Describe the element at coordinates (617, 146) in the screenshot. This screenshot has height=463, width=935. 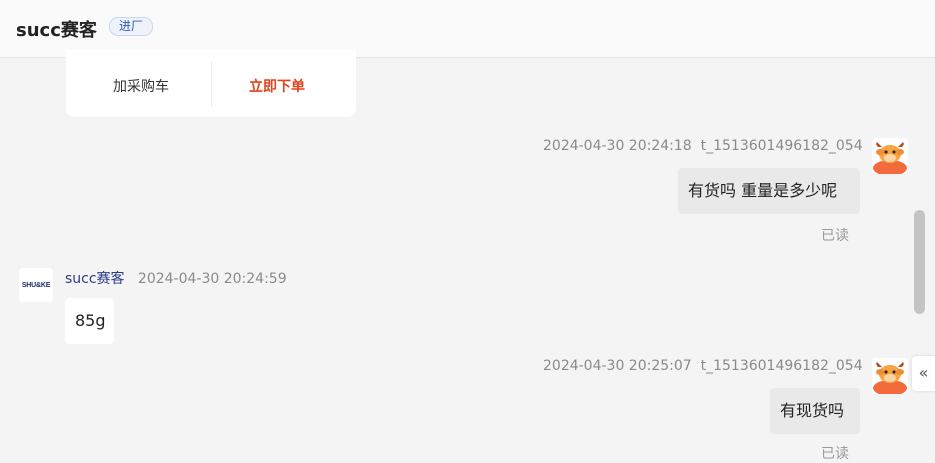
I see `message-timestamp: 2024-04-30 20:24:18` at that location.